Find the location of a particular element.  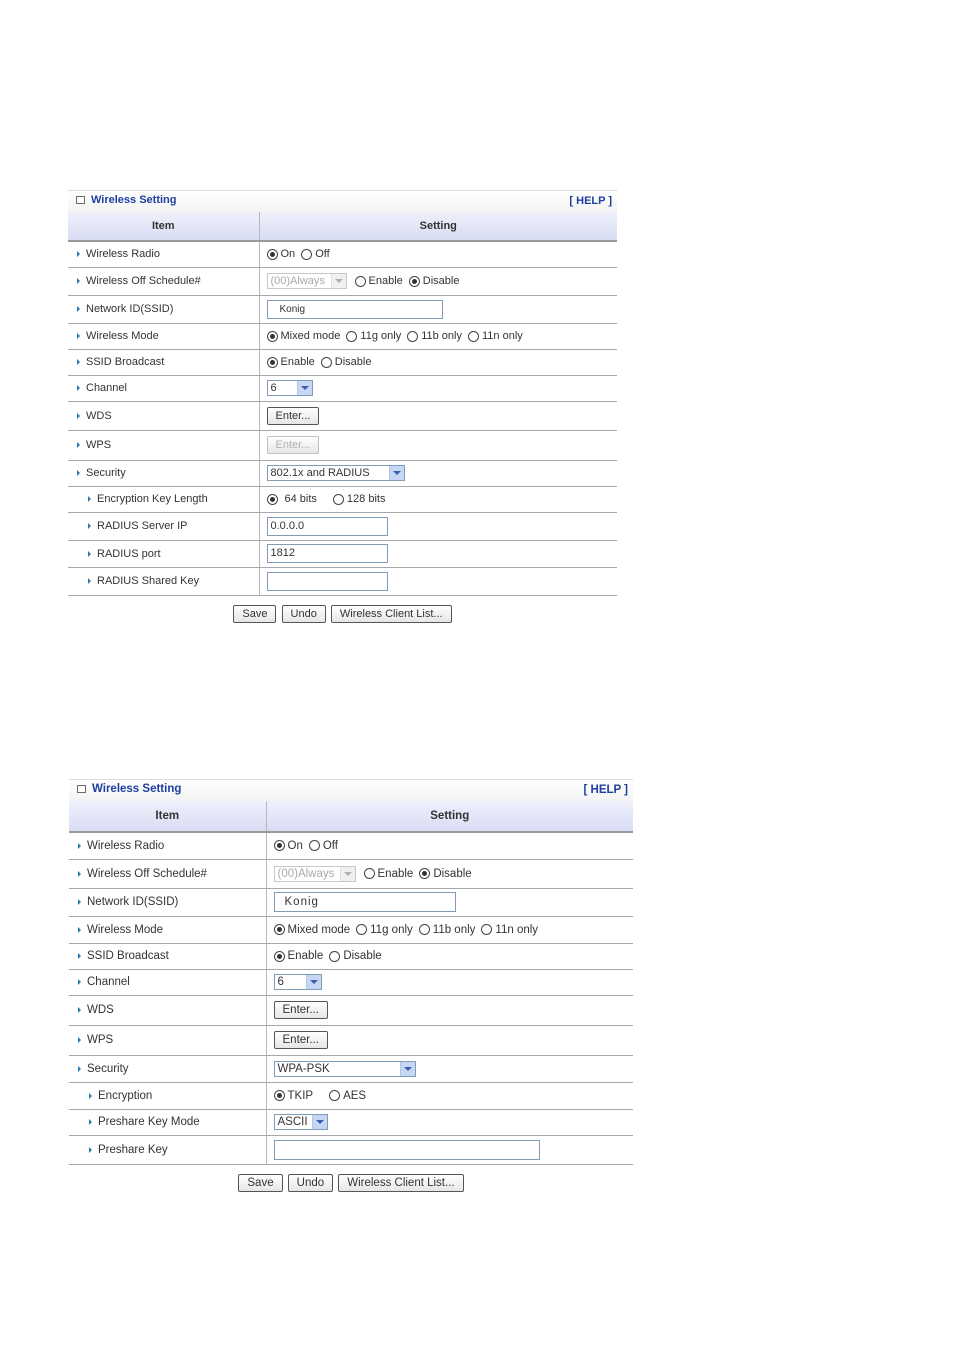

row-label: Preshare Key is located at coordinates (133, 1149).